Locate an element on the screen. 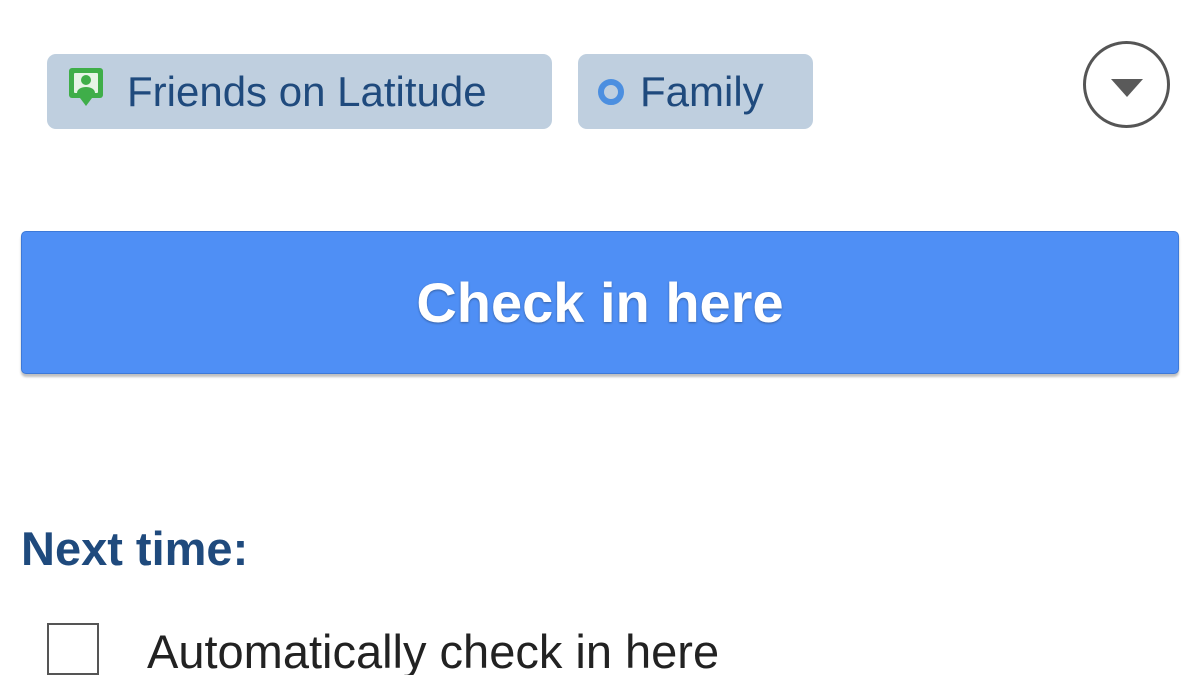 Image resolution: width=1200 pixels, height=675 pixels. share-chip-label: Friends on Latitude is located at coordinates (307, 91).